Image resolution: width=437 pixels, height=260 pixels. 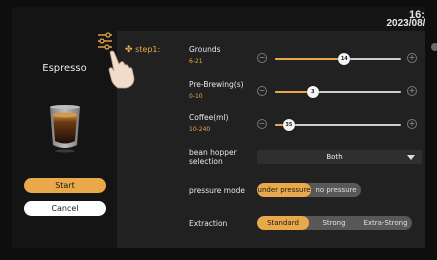 I want to click on prebrewing-range: 0-10, so click(x=196, y=96).